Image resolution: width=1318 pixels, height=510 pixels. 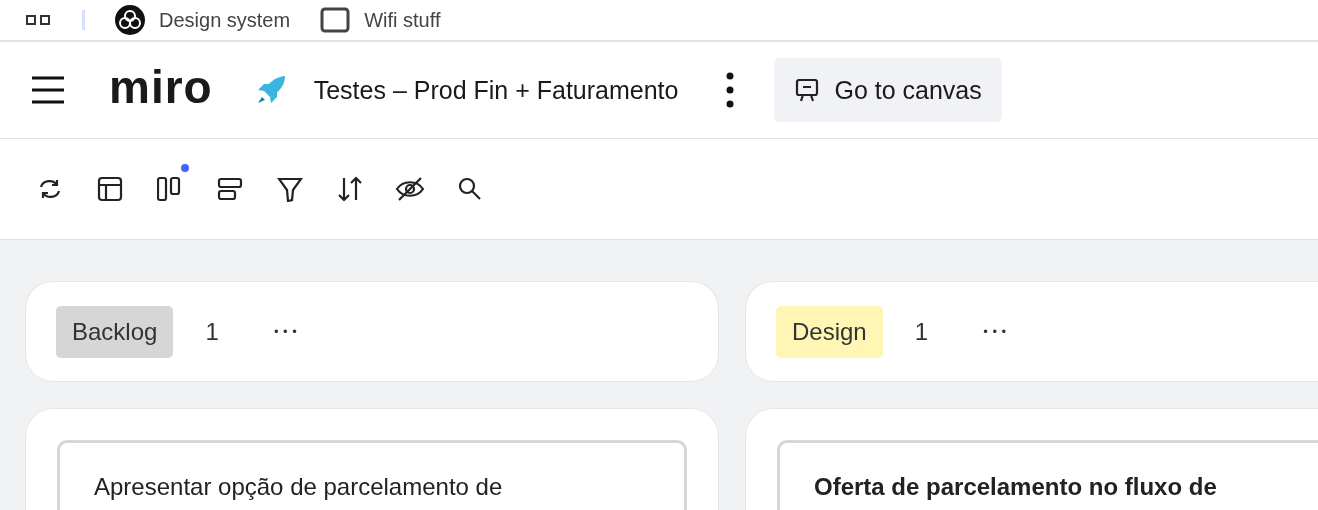 What do you see at coordinates (1015, 486) in the screenshot?
I see `card-title: Oferta de parcelamento no fluxo de` at bounding box center [1015, 486].